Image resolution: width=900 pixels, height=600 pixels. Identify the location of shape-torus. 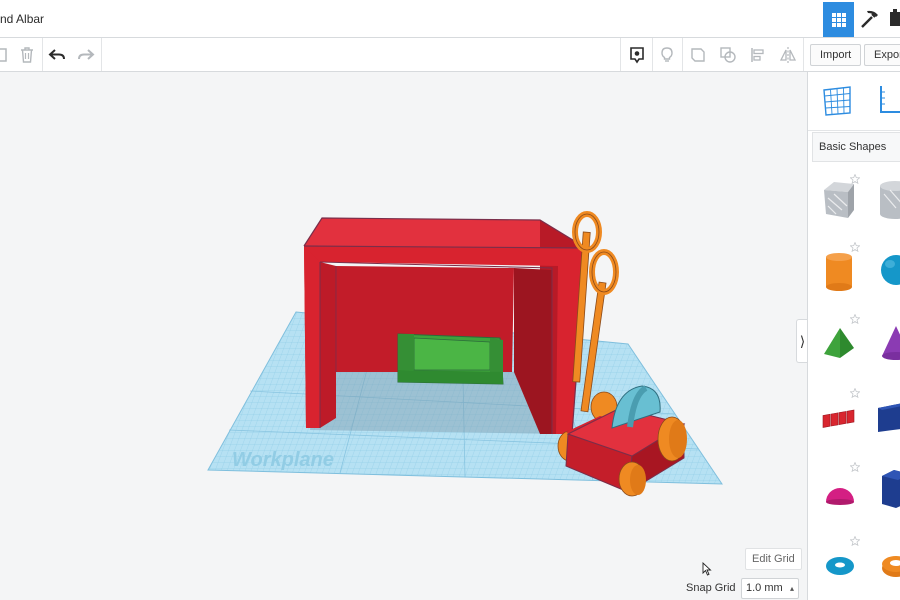
(840, 566).